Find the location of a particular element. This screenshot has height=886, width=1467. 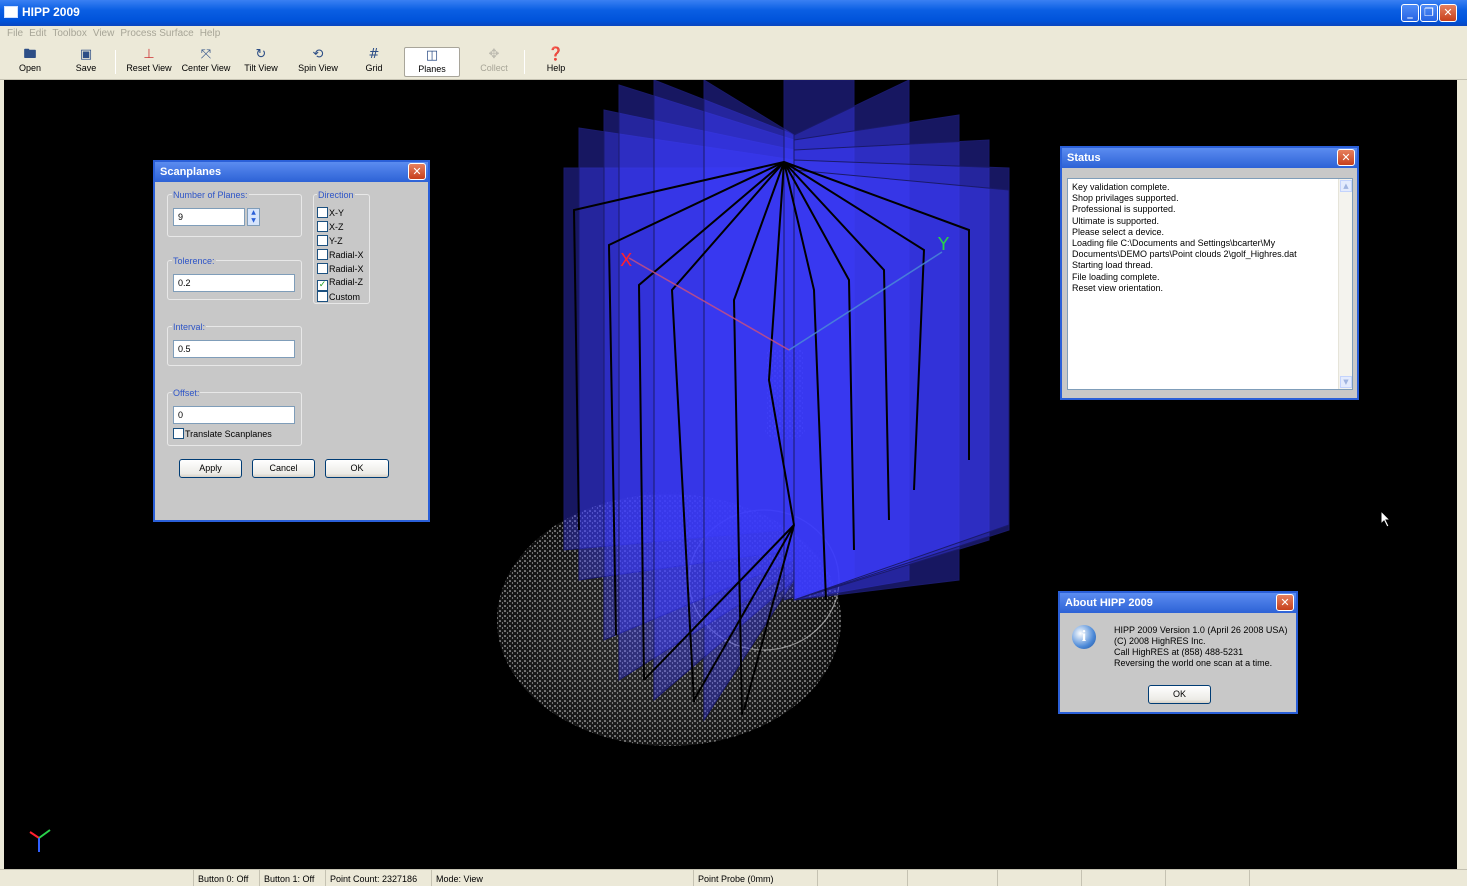

y-axis-label: Y is located at coordinates (943, 244).